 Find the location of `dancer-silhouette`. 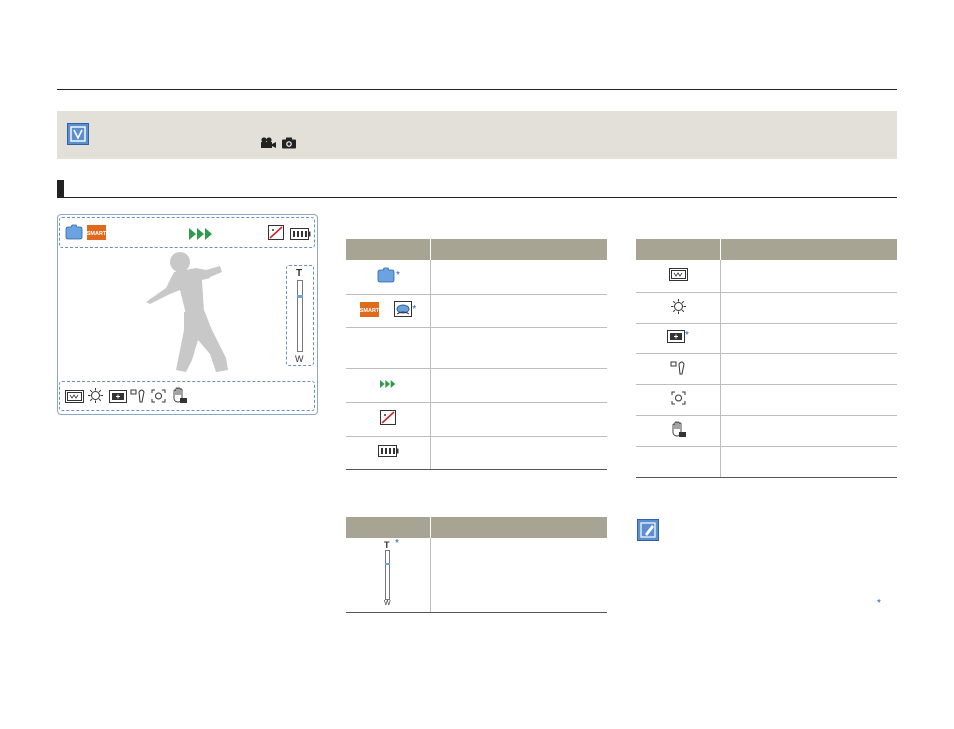

dancer-silhouette is located at coordinates (190, 317).